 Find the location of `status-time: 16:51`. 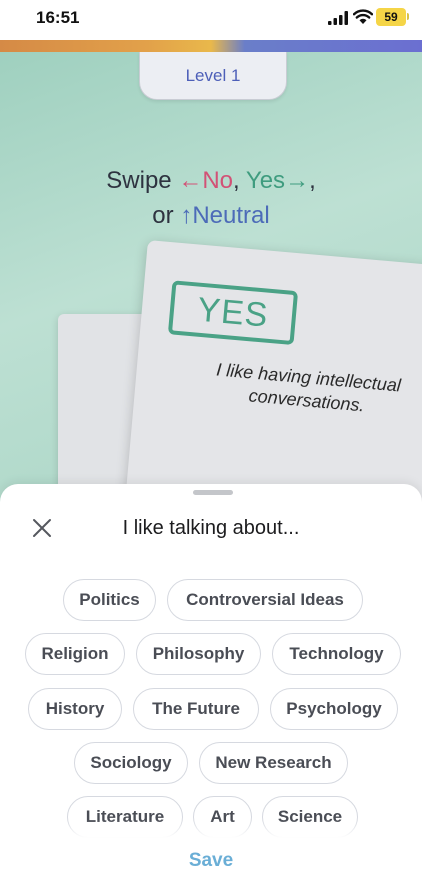

status-time: 16:51 is located at coordinates (58, 17).